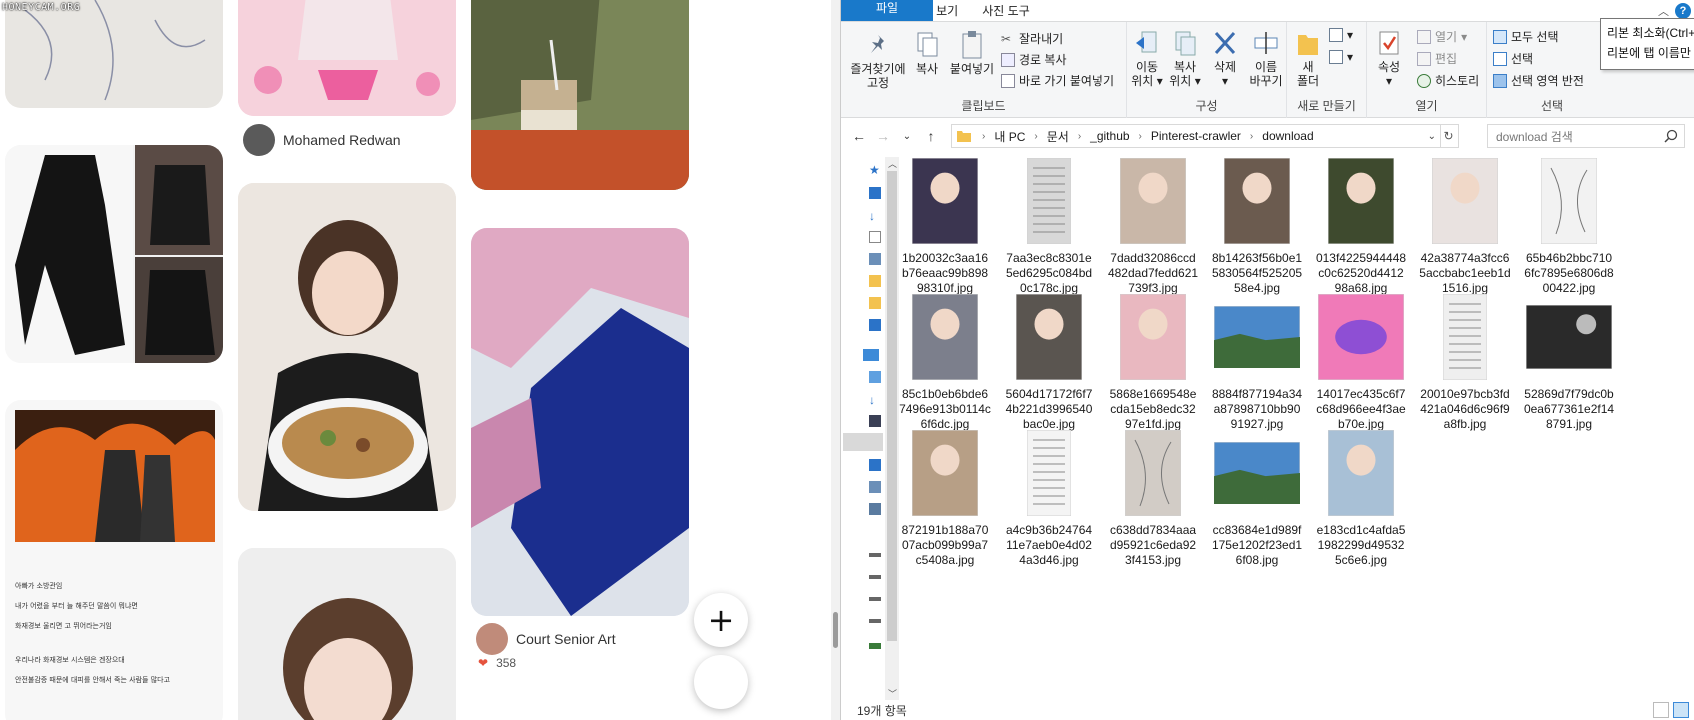  I want to click on pin-girl-cat, so click(347, 634).